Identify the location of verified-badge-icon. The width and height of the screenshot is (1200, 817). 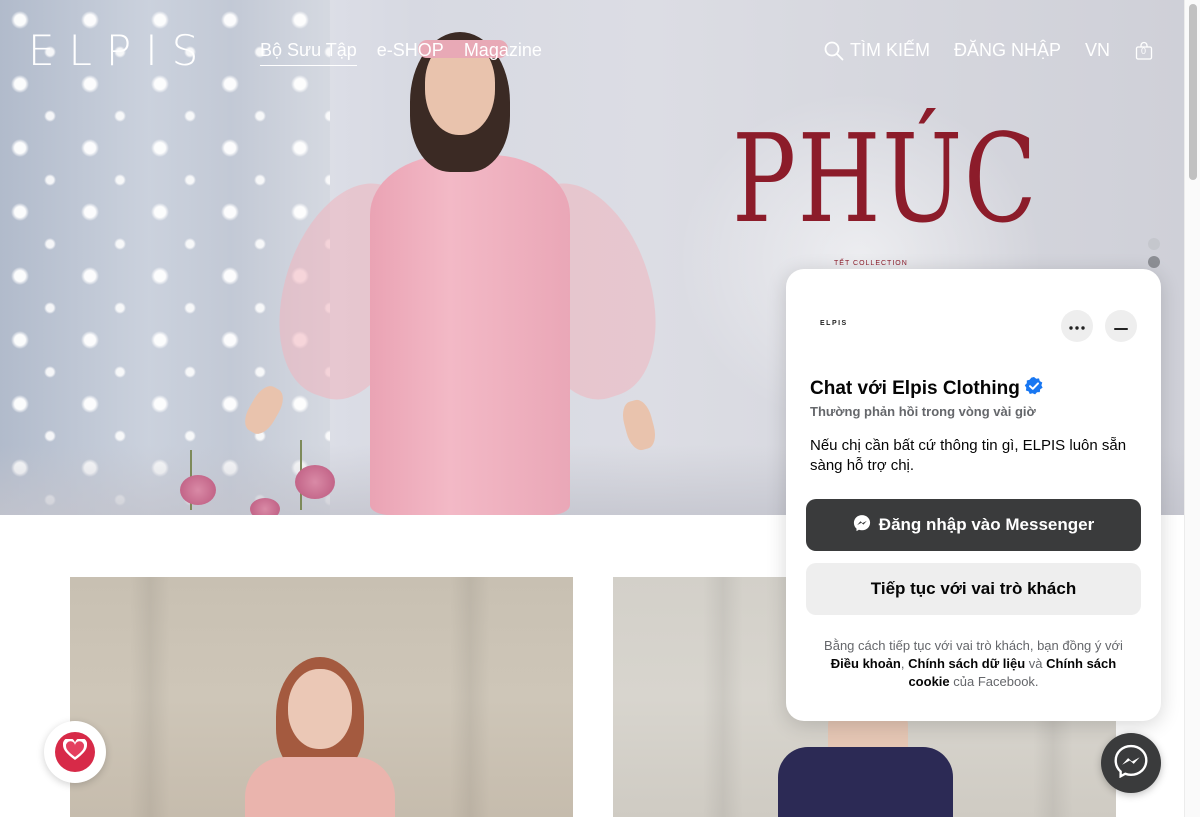
(1034, 389).